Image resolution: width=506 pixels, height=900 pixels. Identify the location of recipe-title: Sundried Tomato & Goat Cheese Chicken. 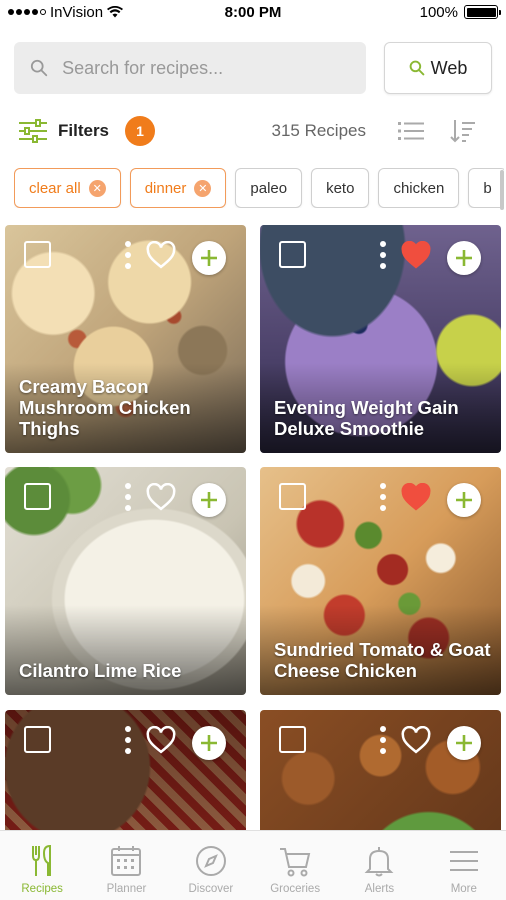
(382, 660).